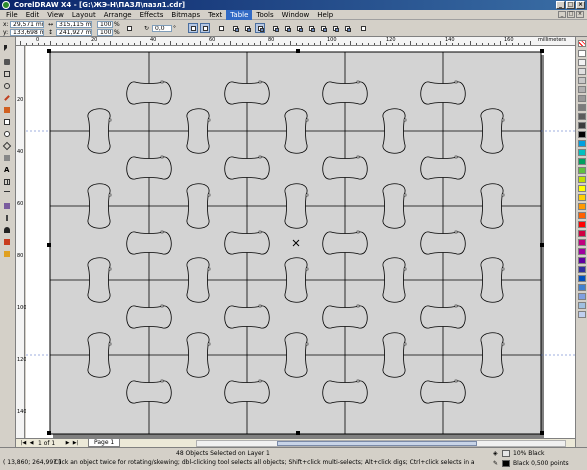  What do you see at coordinates (67, 443) in the screenshot?
I see `next-page-icon: ▶` at bounding box center [67, 443].